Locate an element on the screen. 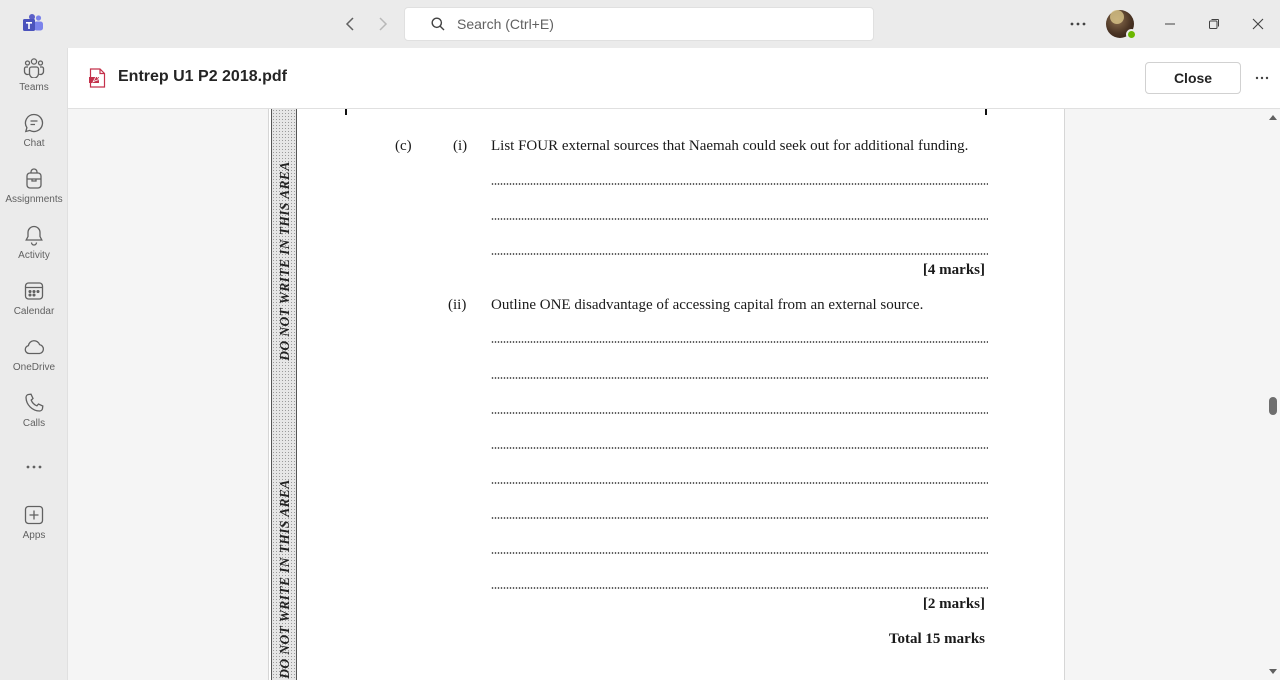 The height and width of the screenshot is (680, 1280). chevron-right-icon is located at coordinates (383, 24).